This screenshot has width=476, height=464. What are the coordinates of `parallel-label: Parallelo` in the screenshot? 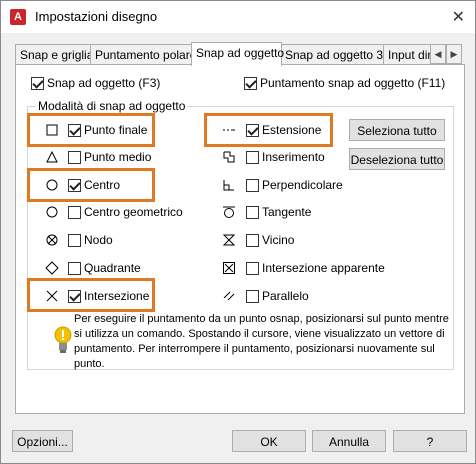 It's located at (285, 296).